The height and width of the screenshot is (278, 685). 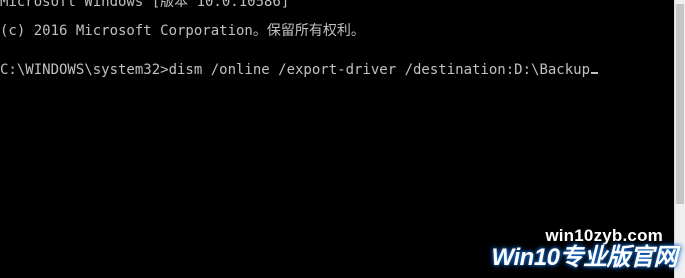 I want to click on vertical-scrollbar, so click(x=679, y=139).